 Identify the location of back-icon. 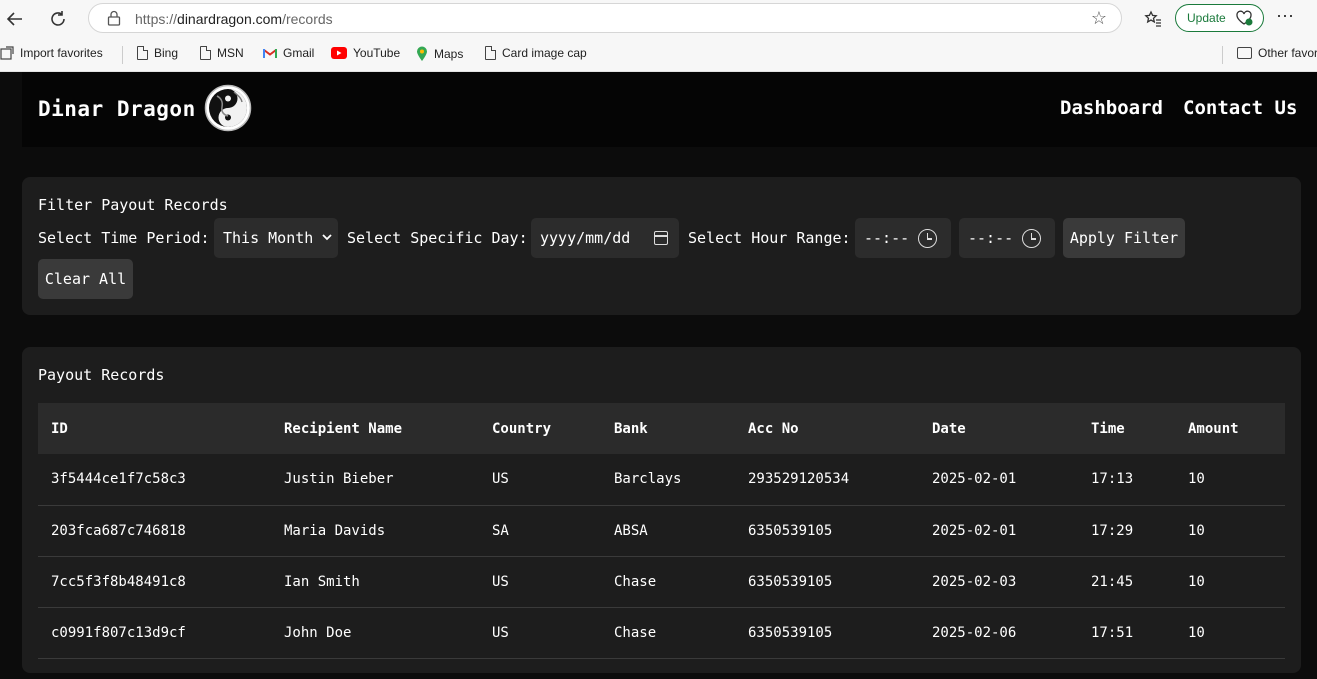
(15, 19).